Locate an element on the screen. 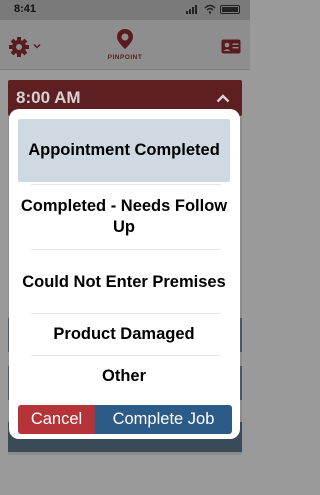 The width and height of the screenshot is (320, 495). status-bar: 8:41 is located at coordinates (125, 10).